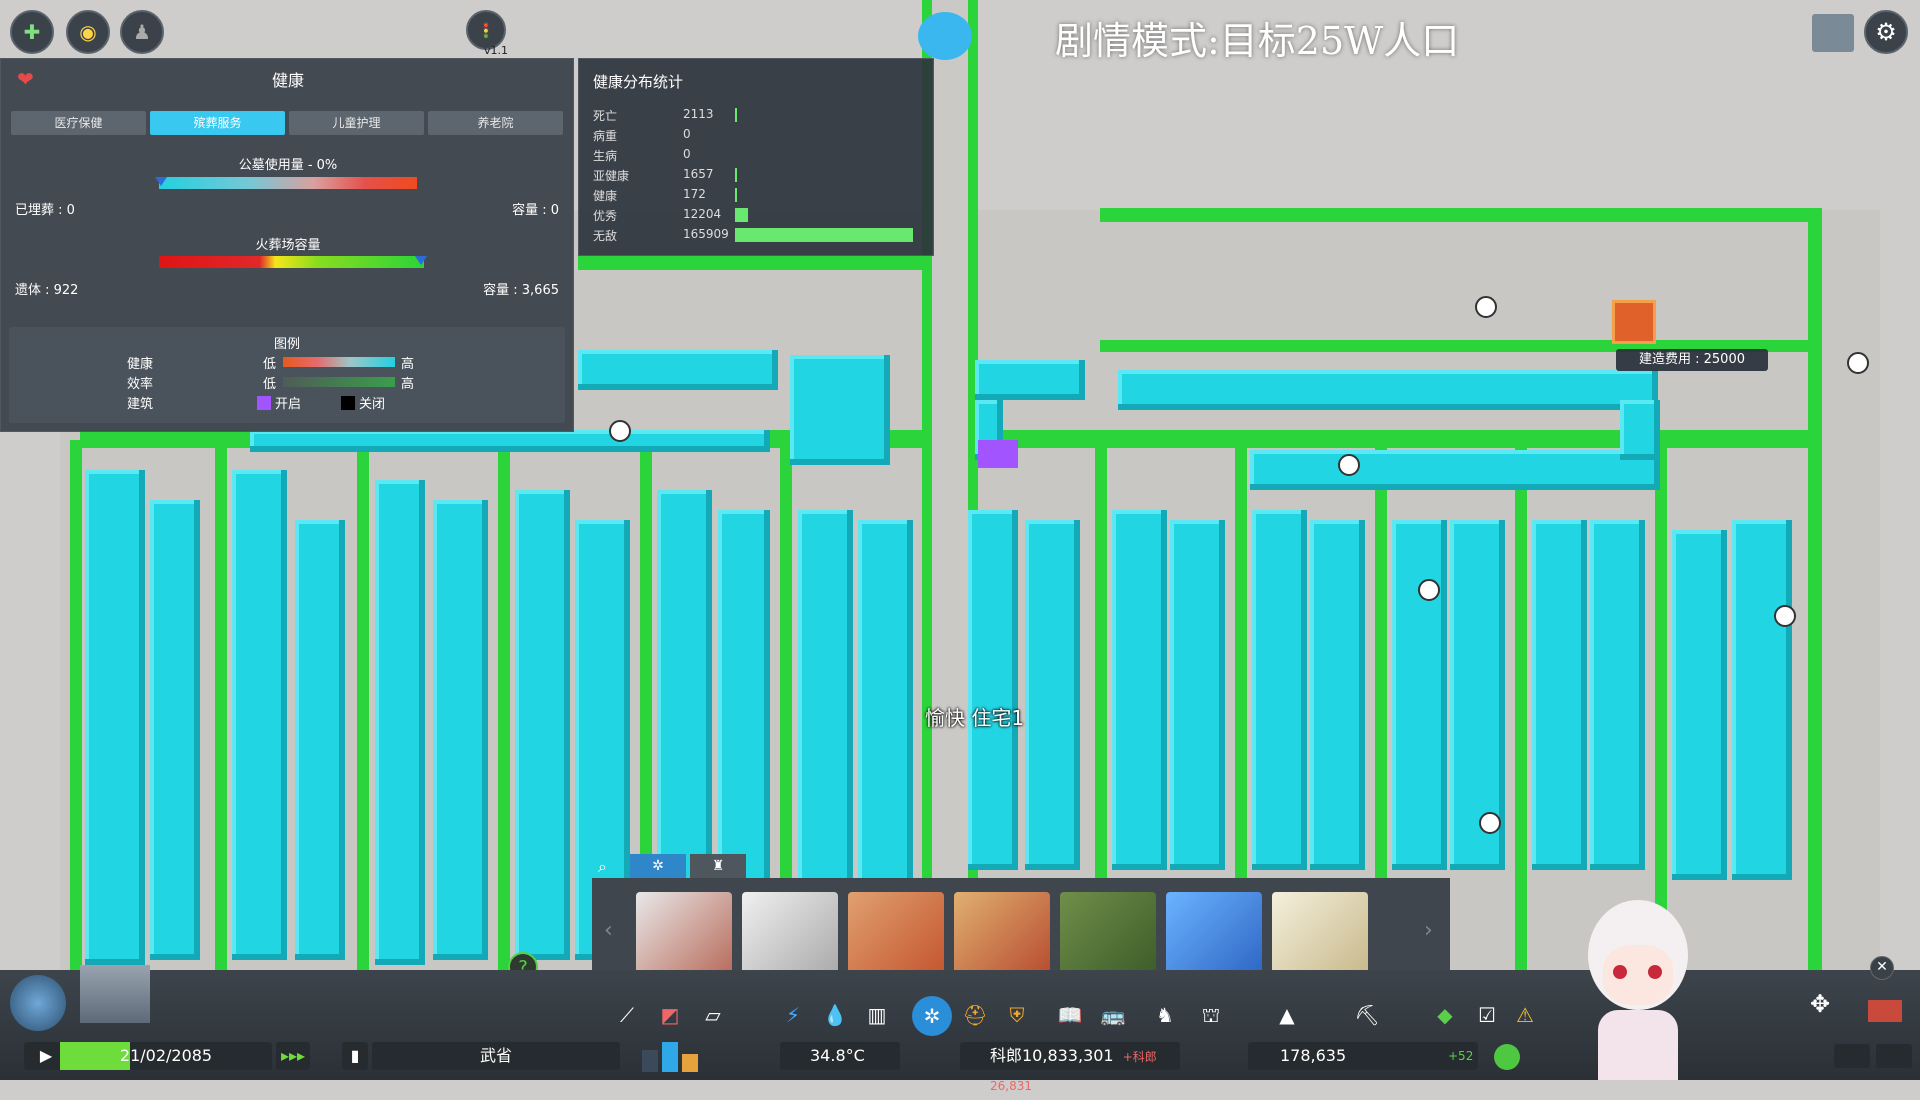 The height and width of the screenshot is (1100, 1920). Describe the element at coordinates (1367, 1015) in the screenshot. I see `bulldozer-icon: ⛏` at that location.